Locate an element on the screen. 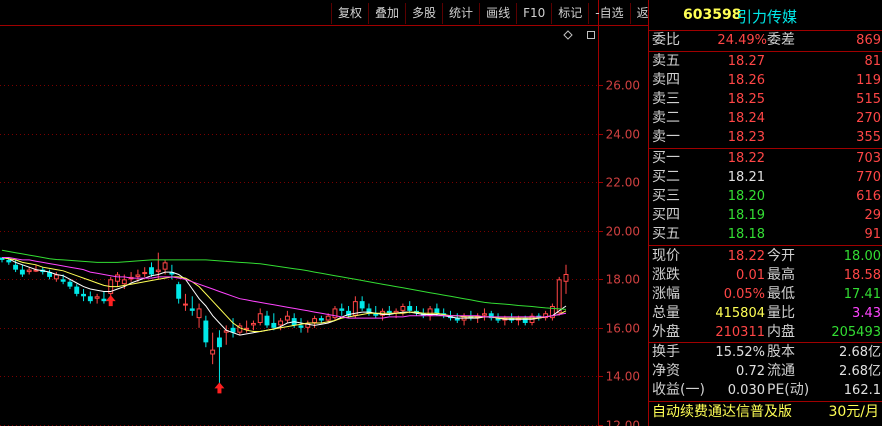 The height and width of the screenshot is (426, 882). subscription-text: 自动续费通达信普及版 is located at coordinates (722, 412).